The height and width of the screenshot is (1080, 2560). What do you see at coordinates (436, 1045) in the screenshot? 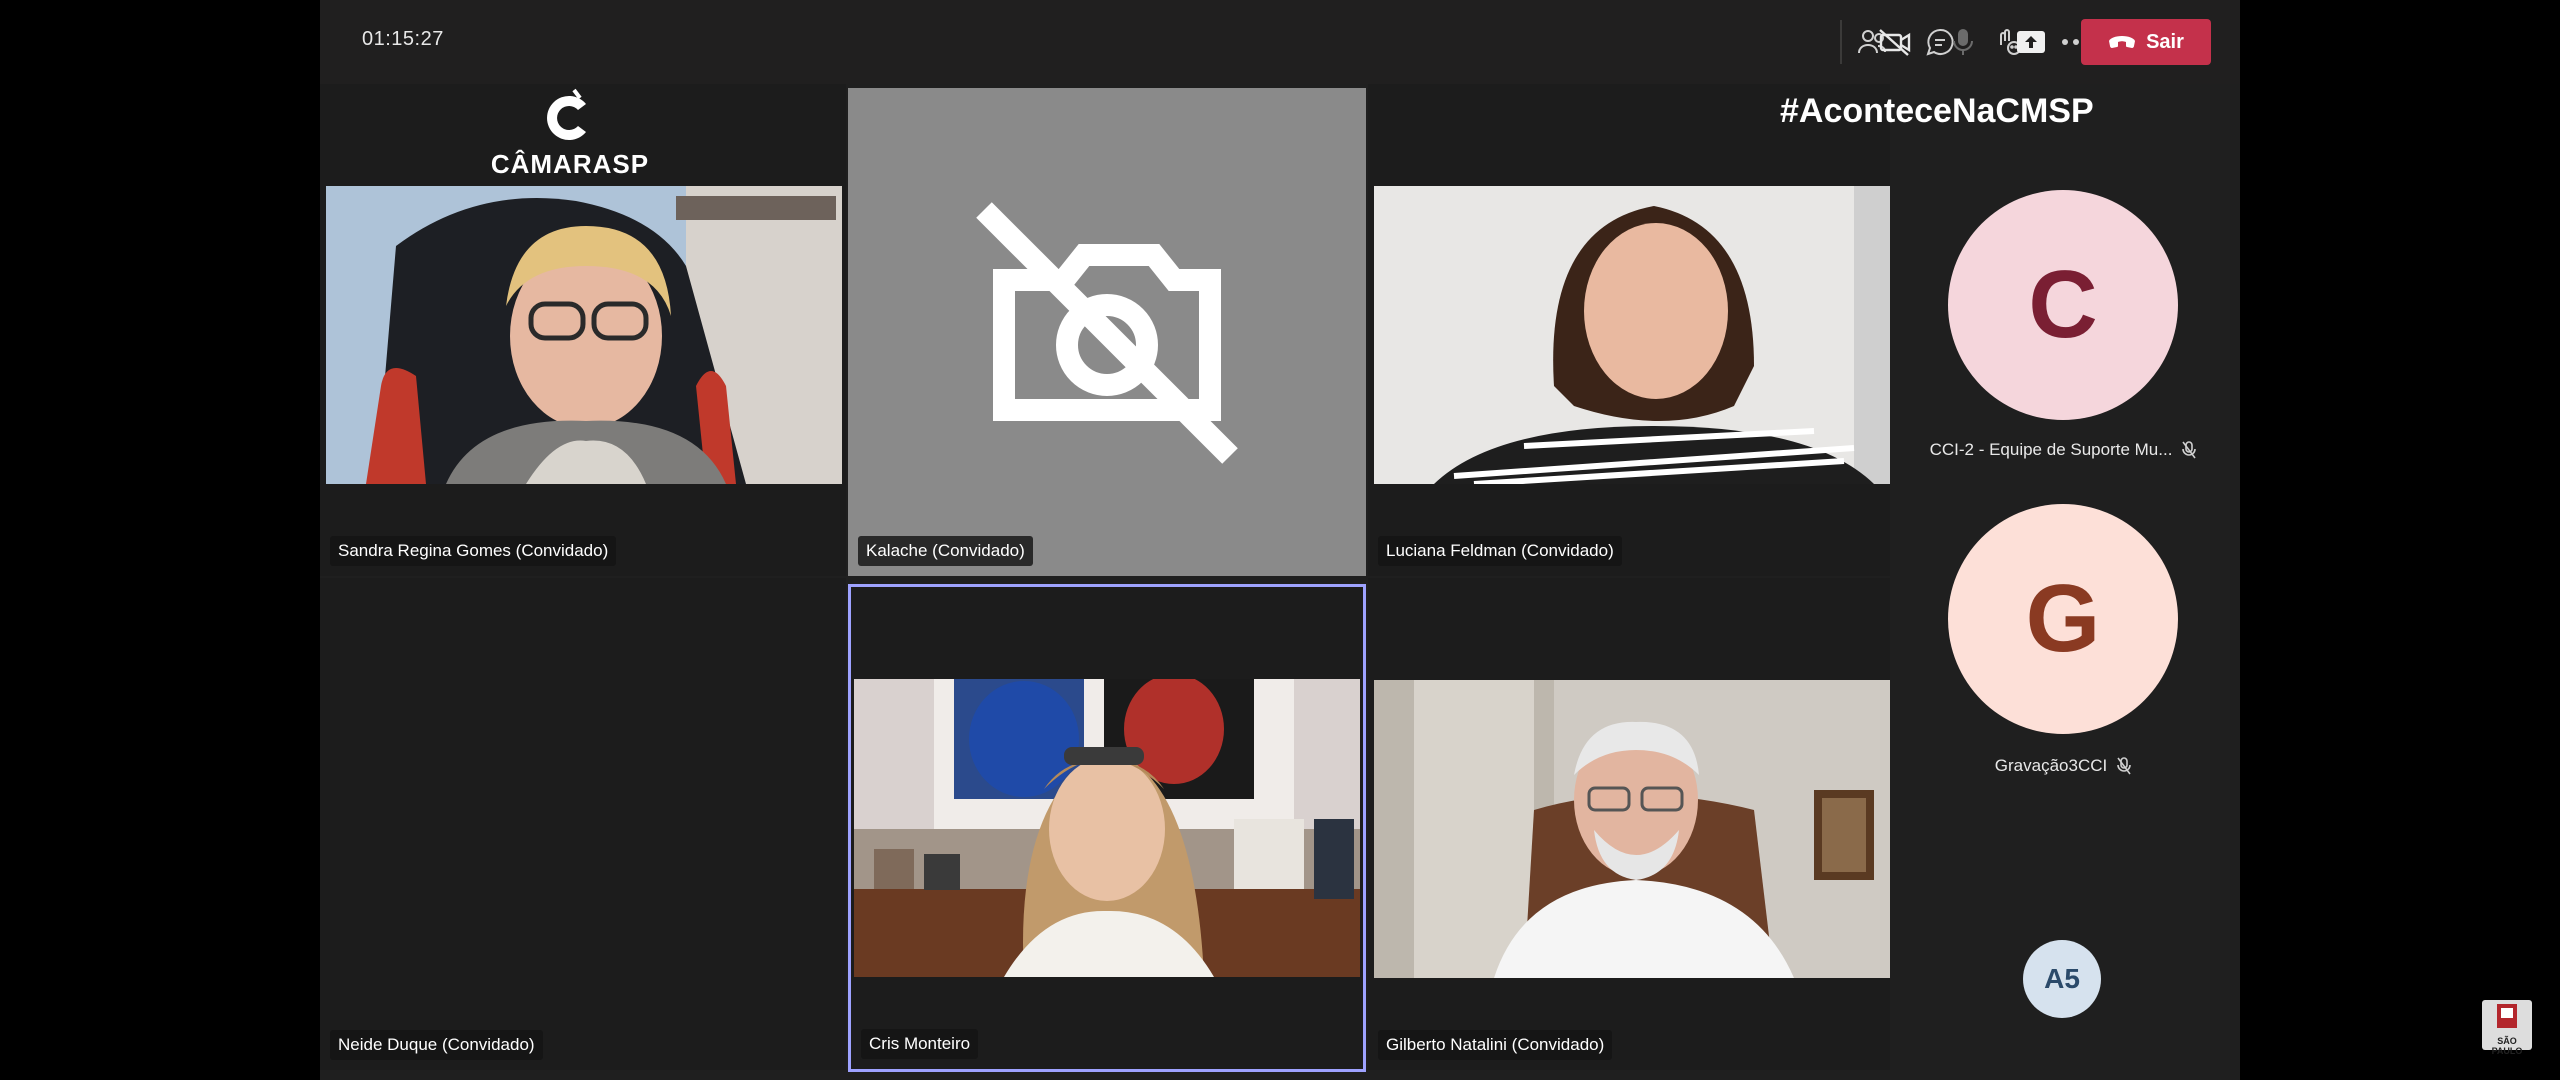
I see `participant-name: Neide Duque (Convidado)` at bounding box center [436, 1045].